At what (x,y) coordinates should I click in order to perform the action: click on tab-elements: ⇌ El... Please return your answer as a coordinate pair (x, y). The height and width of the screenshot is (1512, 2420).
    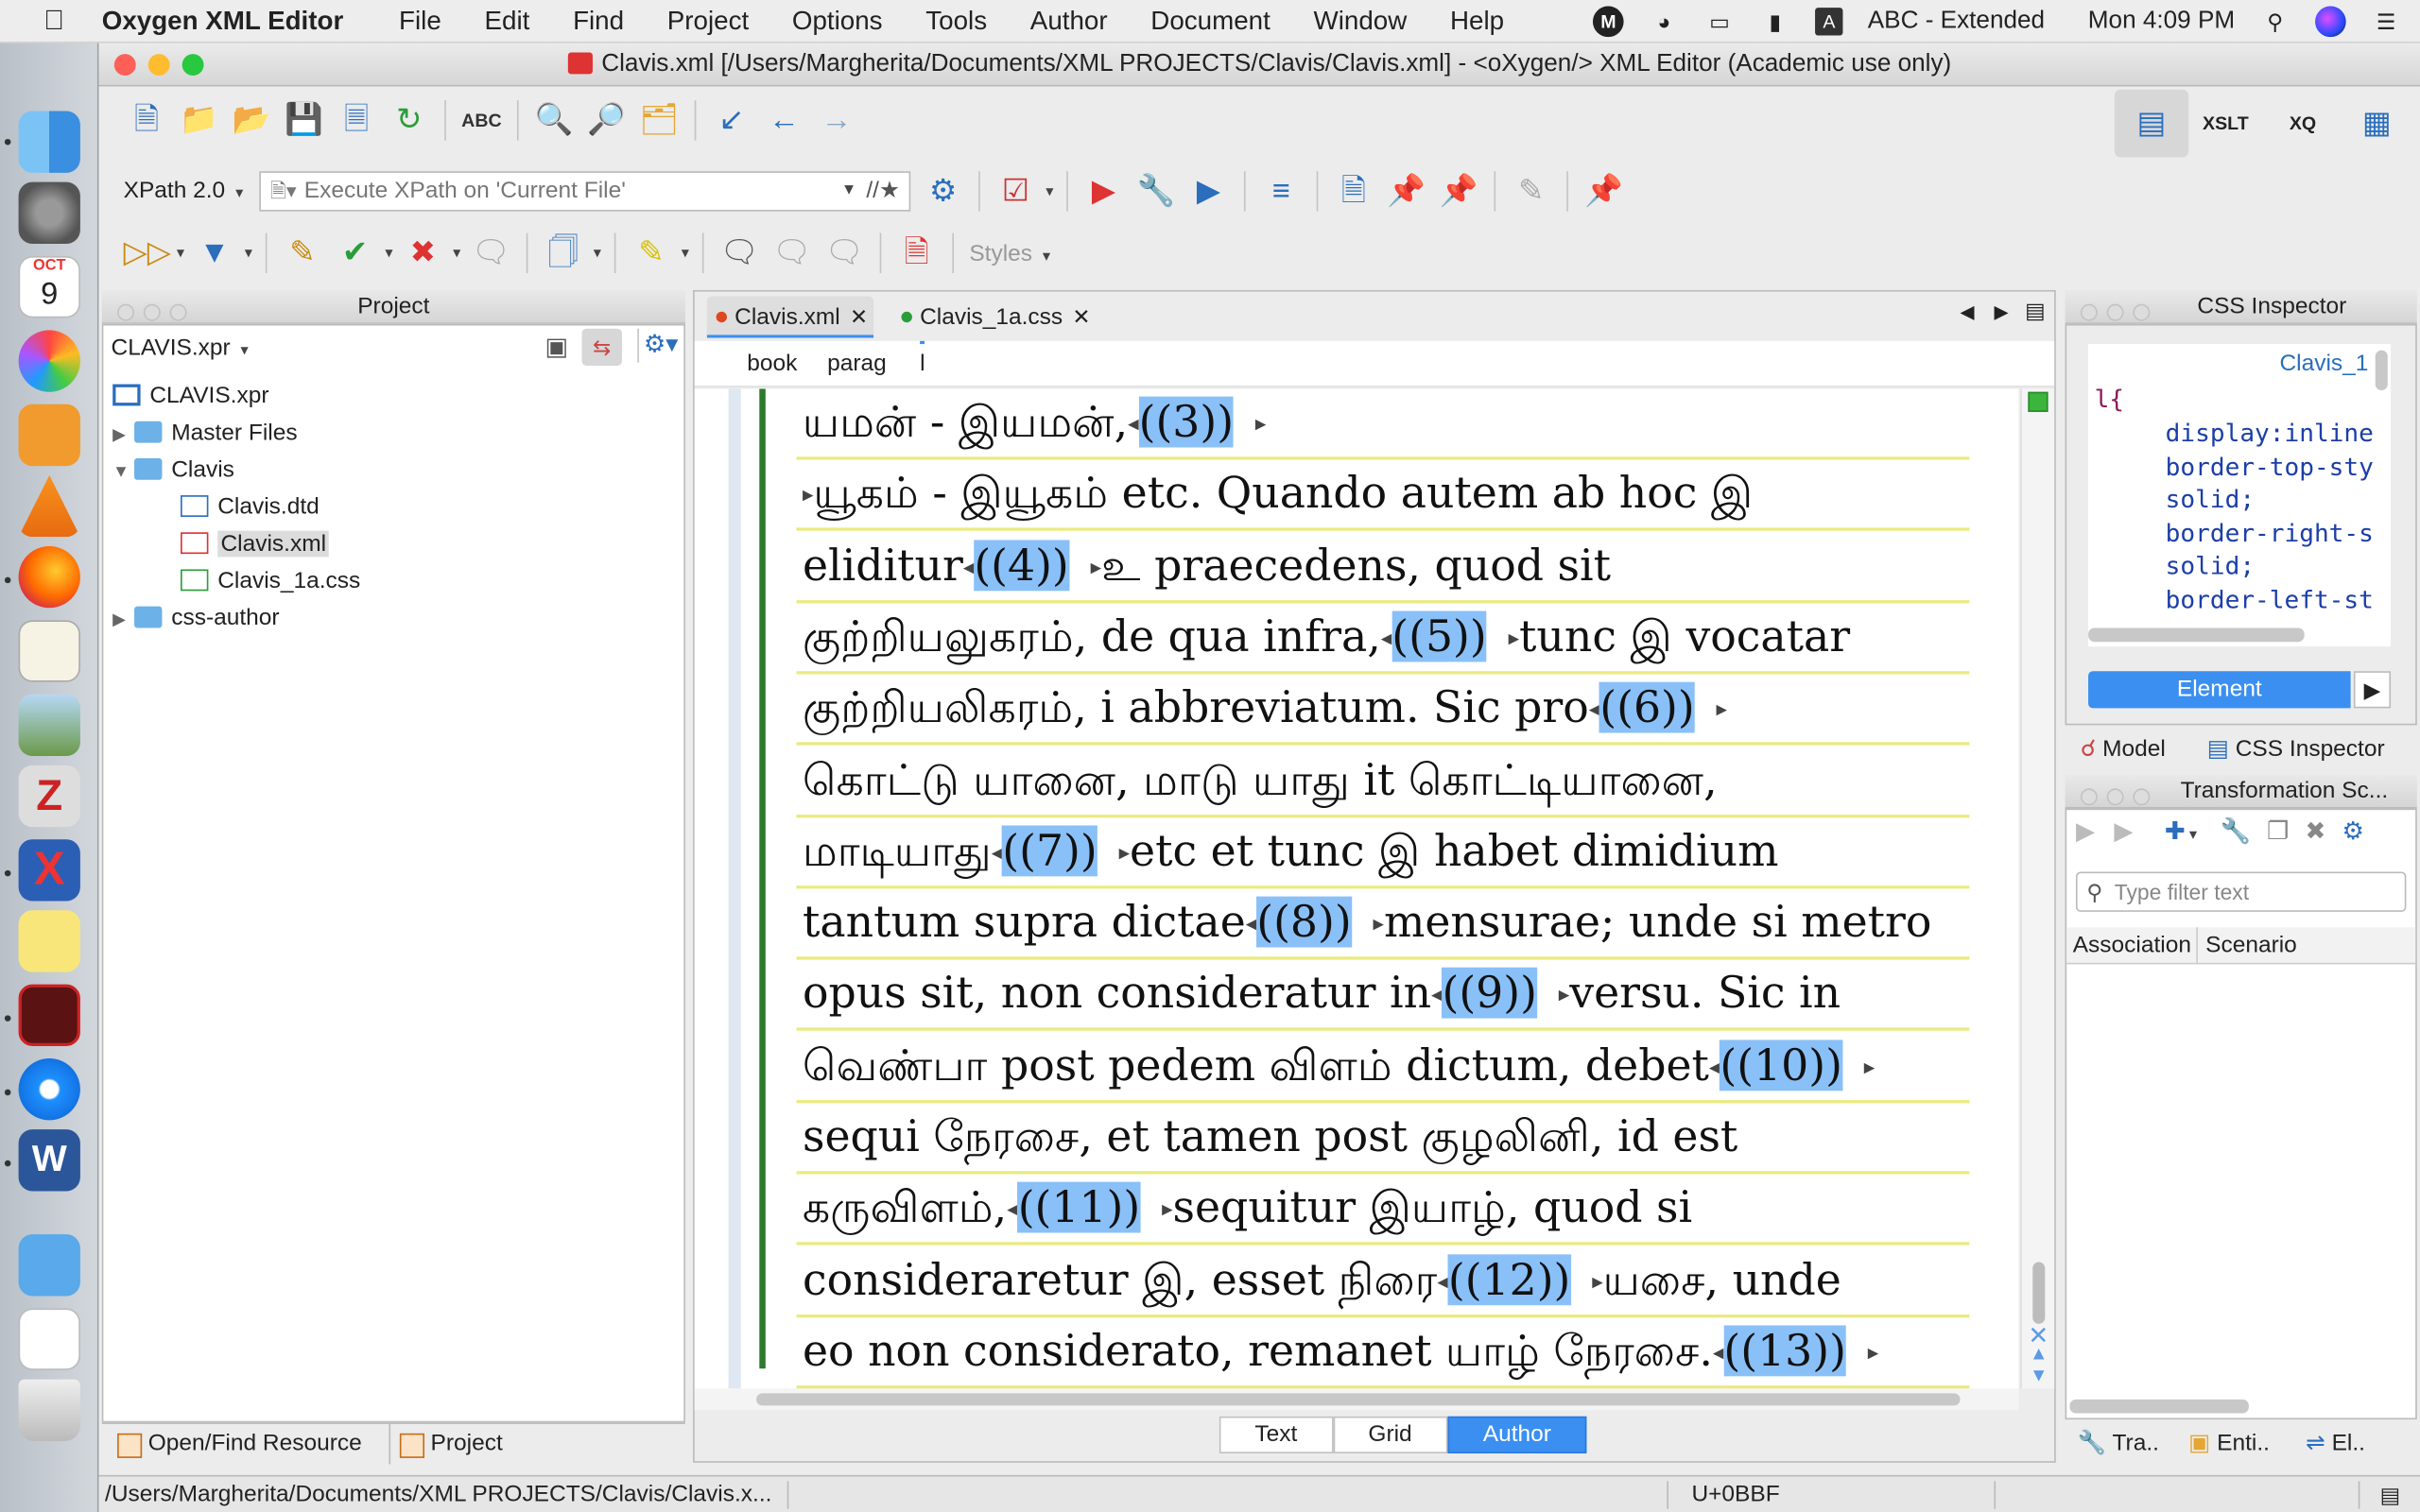
    Looking at the image, I should click on (2335, 1443).